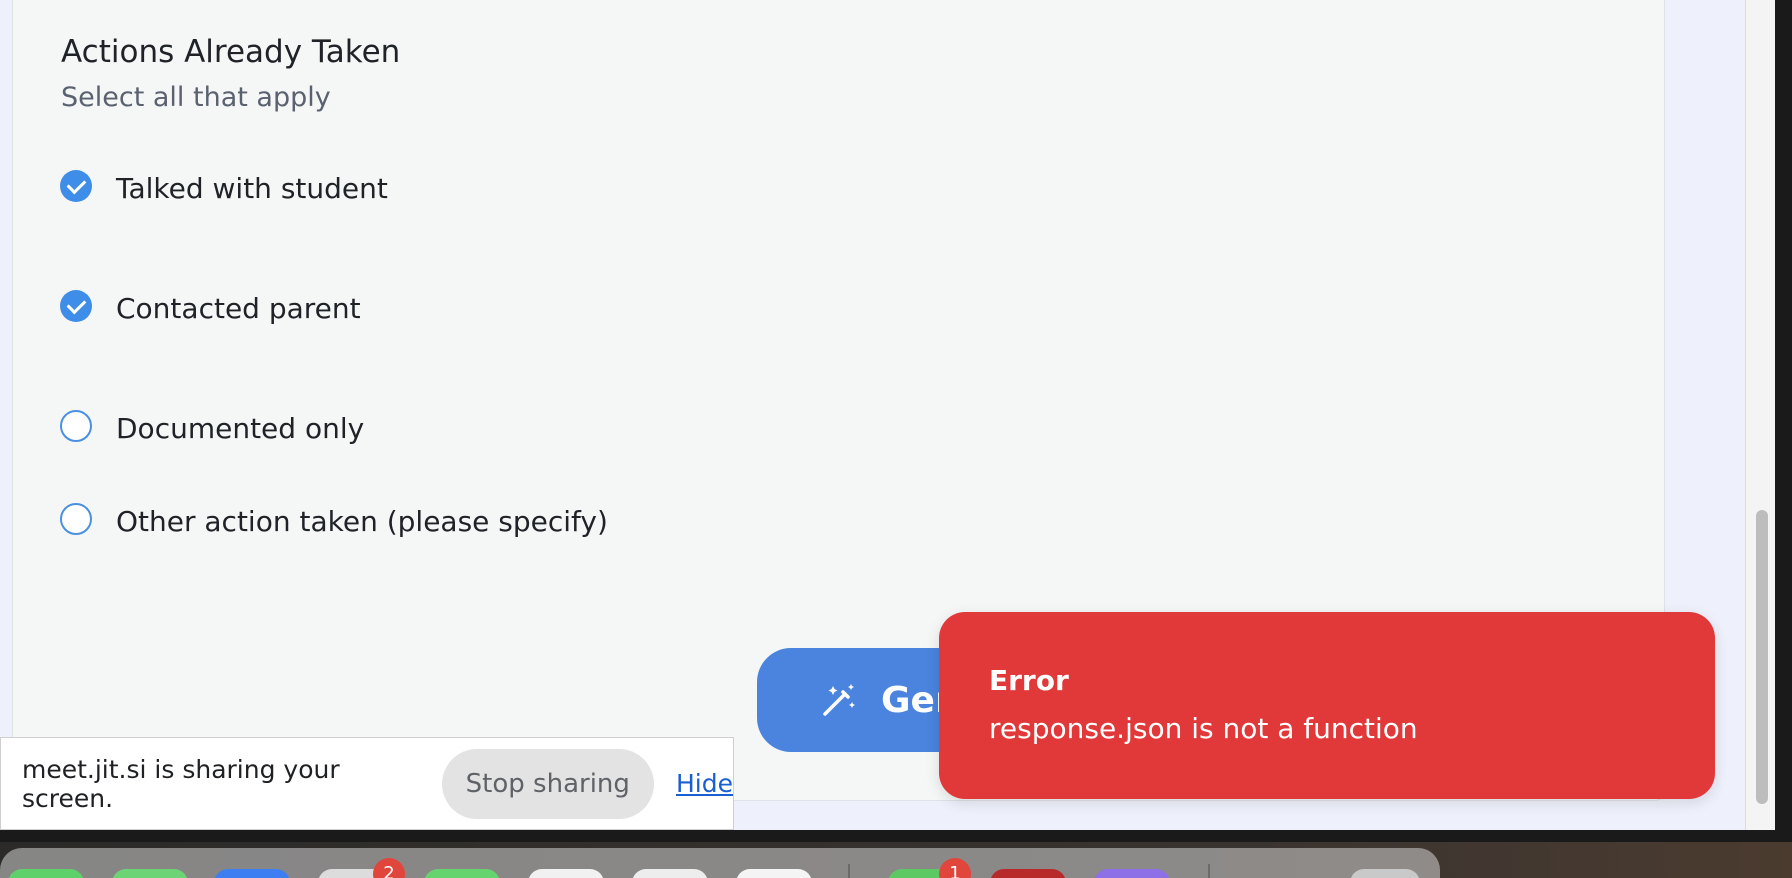 This screenshot has height=878, width=1792. Describe the element at coordinates (1203, 728) in the screenshot. I see `toast-message: response.json is not a function` at that location.